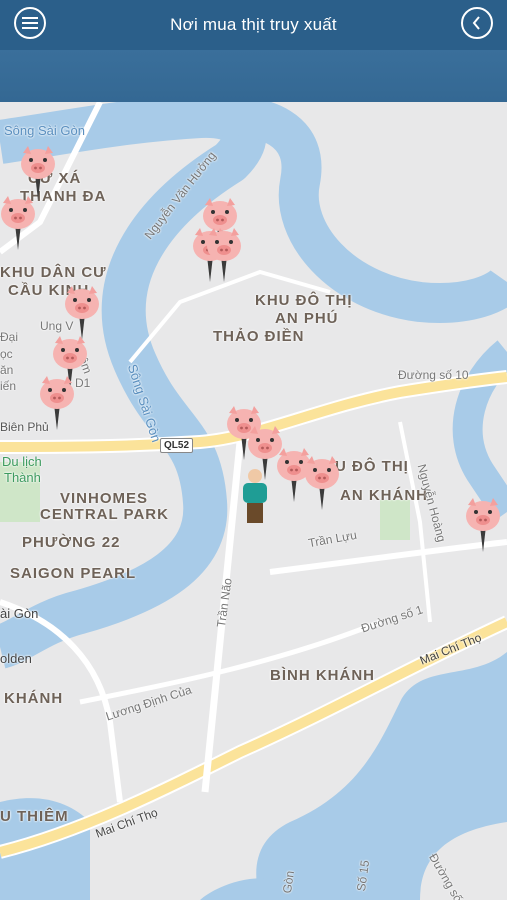  Describe the element at coordinates (16, 658) in the screenshot. I see `map-label: olden` at that location.